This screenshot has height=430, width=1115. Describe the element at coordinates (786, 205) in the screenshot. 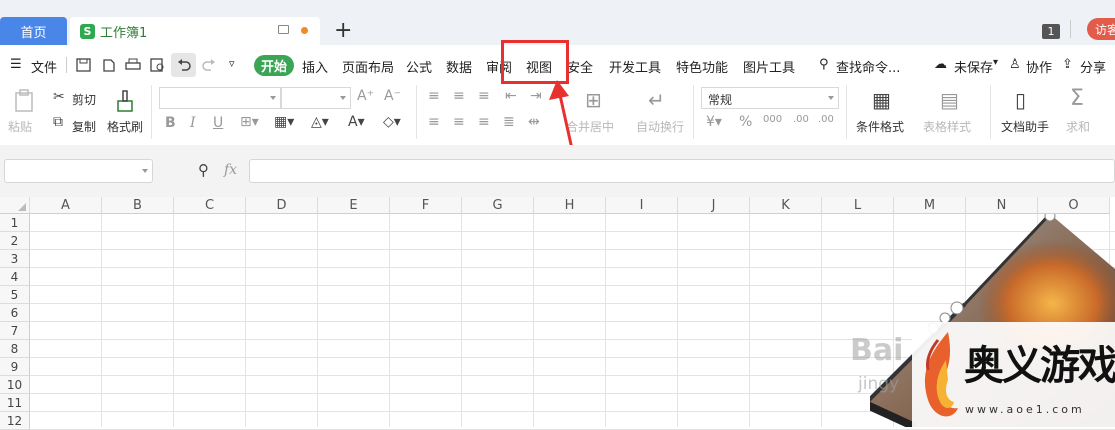

I see `column-header: K` at that location.